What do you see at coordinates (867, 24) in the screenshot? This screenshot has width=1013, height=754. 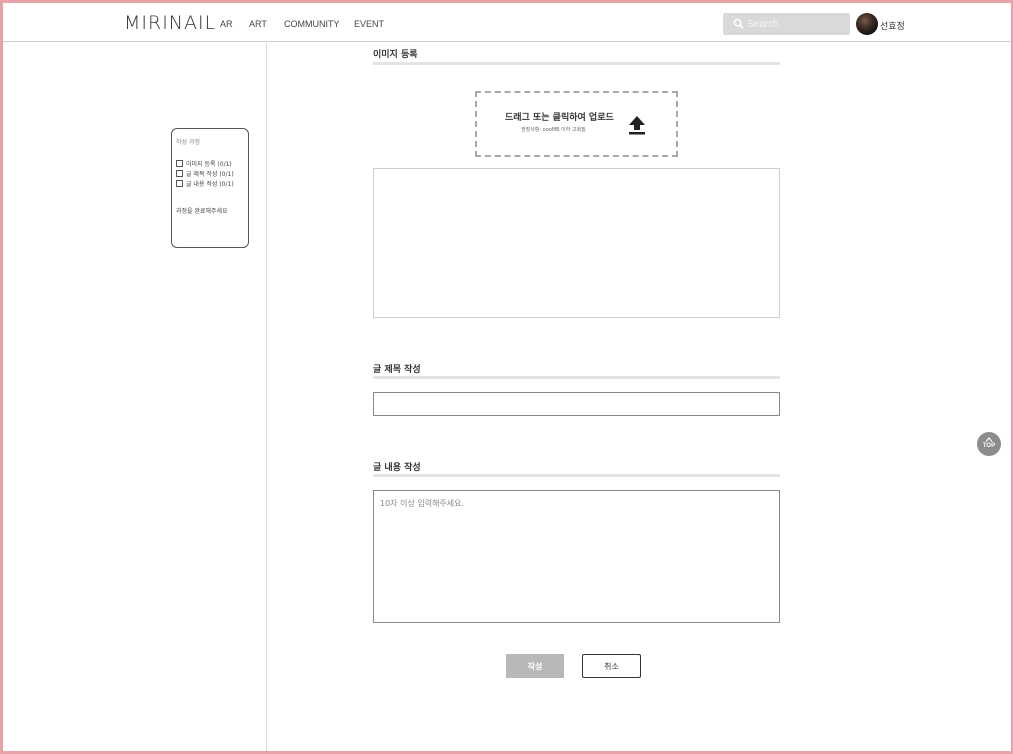 I see `avatar` at bounding box center [867, 24].